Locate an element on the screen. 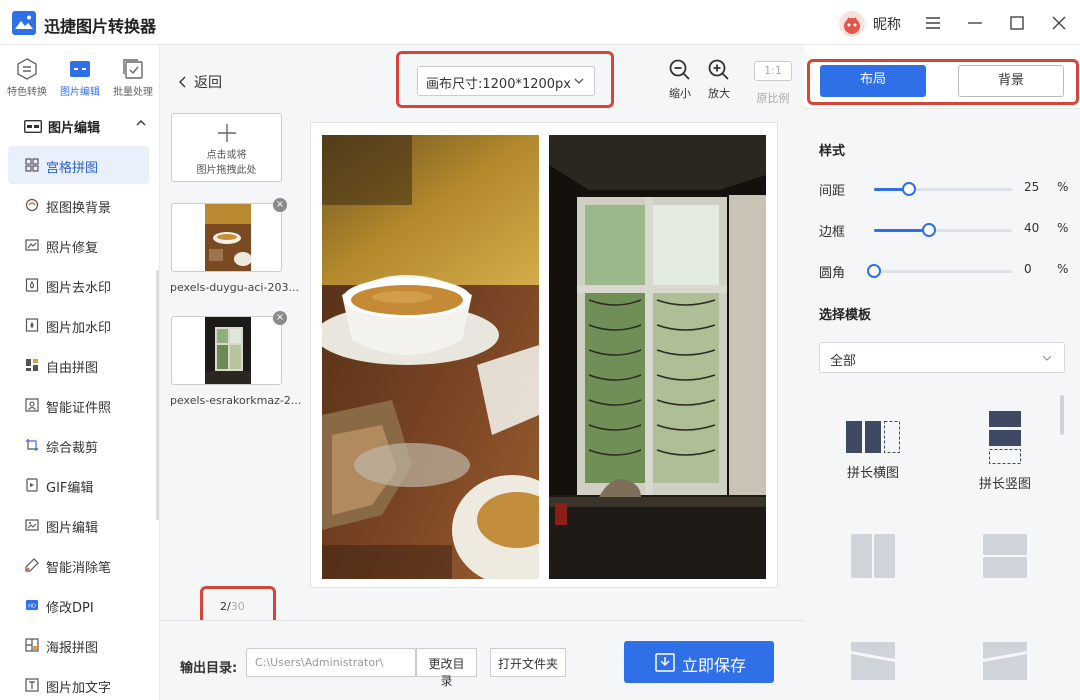  poster-icon is located at coordinates (32, 645).